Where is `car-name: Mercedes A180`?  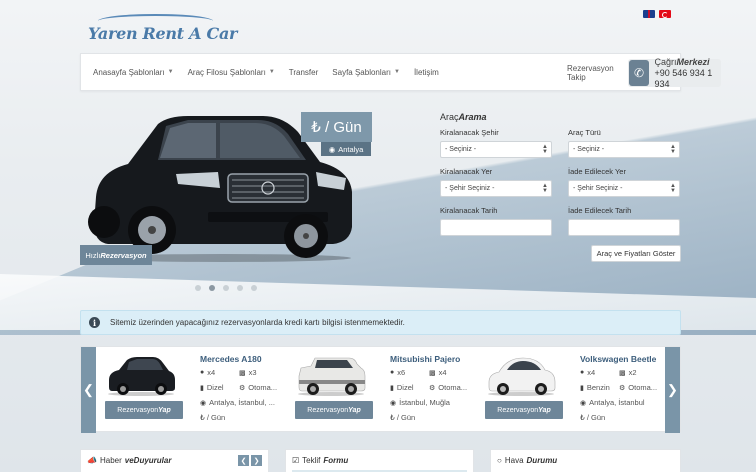
car-name: Mercedes A180 is located at coordinates (231, 359).